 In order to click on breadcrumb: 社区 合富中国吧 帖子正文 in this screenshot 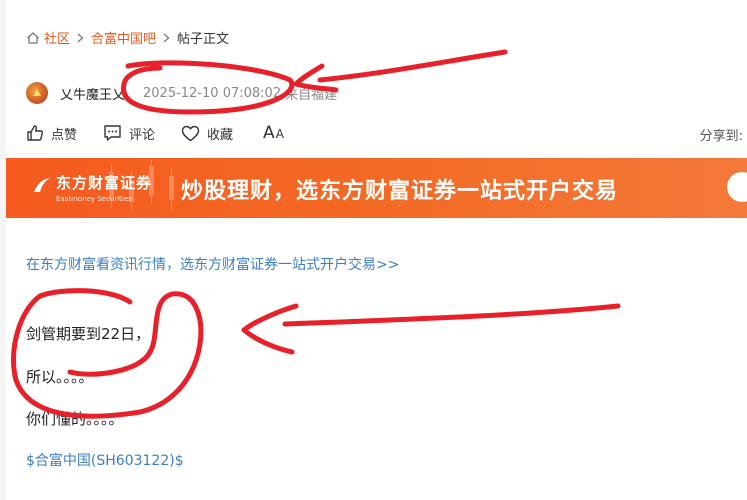, I will do `click(127, 37)`.